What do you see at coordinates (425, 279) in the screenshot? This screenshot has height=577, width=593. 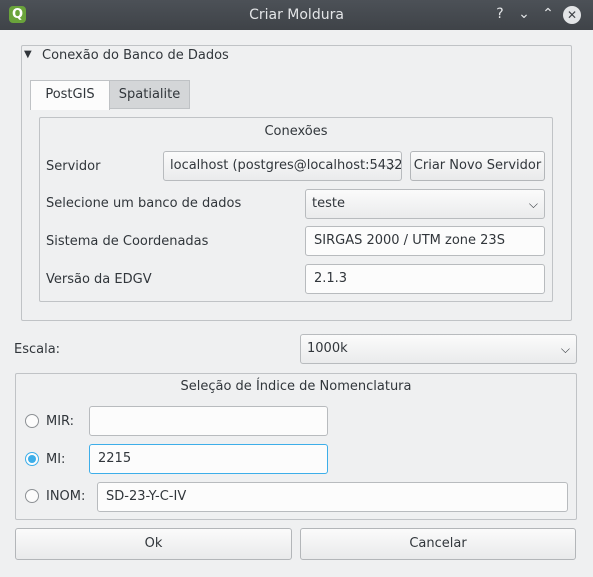 I see `edgv-version-field: 2.1.3` at bounding box center [425, 279].